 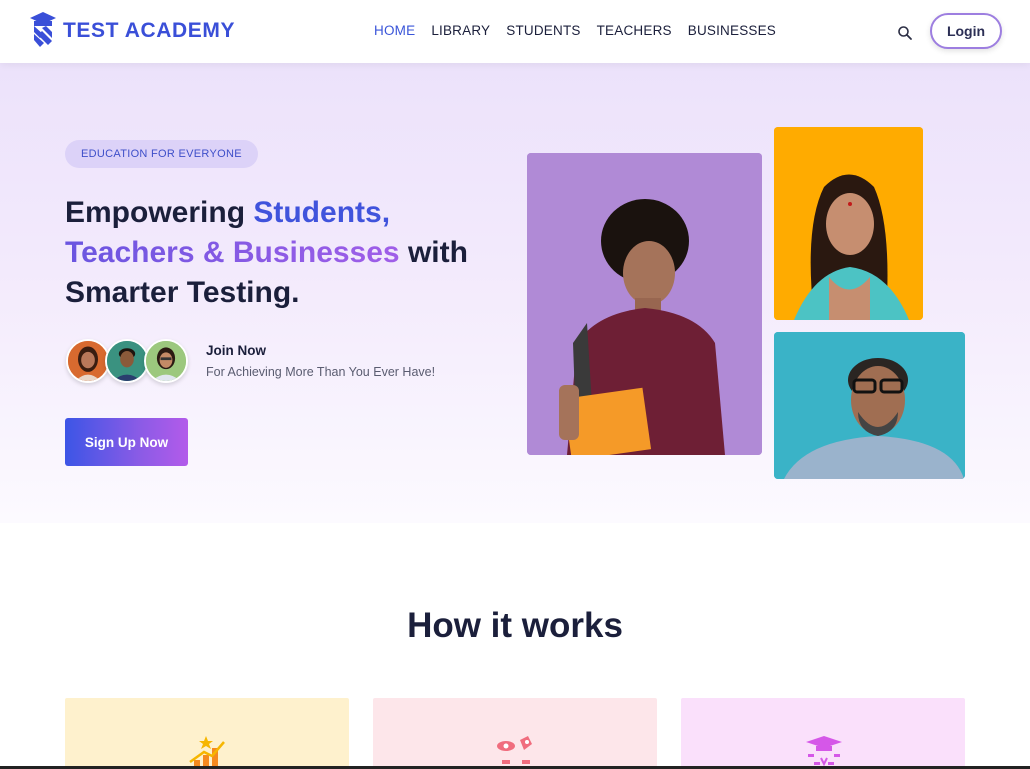 I want to click on man-illustration, so click(x=869, y=405).